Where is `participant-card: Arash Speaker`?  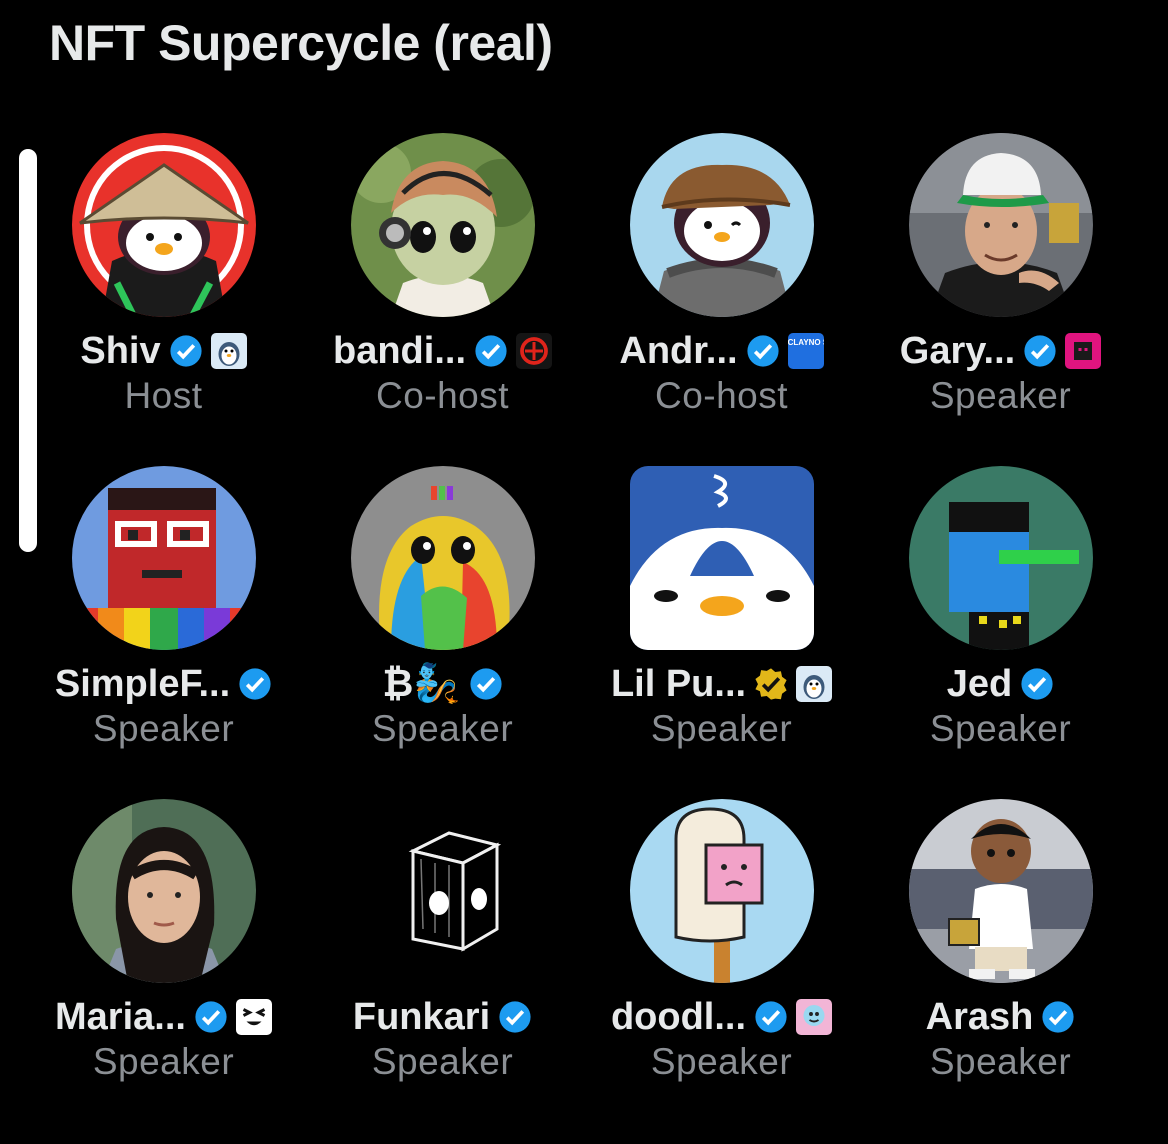
participant-card: Arash Speaker is located at coordinates (1000, 959).